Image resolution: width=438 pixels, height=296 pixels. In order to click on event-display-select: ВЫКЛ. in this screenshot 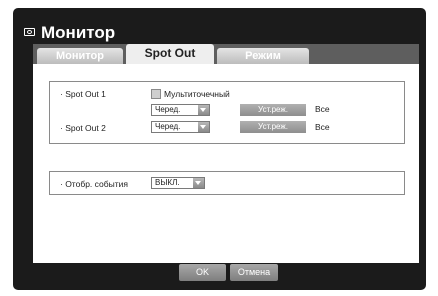, I will do `click(178, 183)`.